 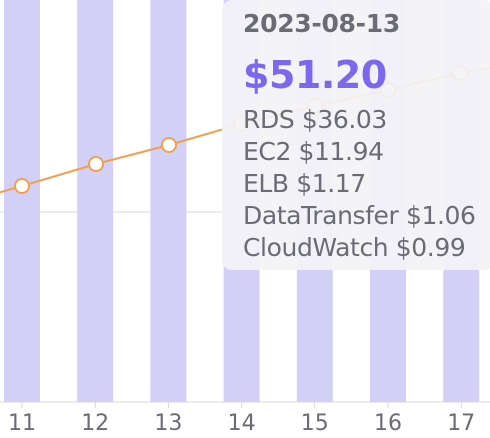 I want to click on x-tick-label-14: 14, so click(x=242, y=423).